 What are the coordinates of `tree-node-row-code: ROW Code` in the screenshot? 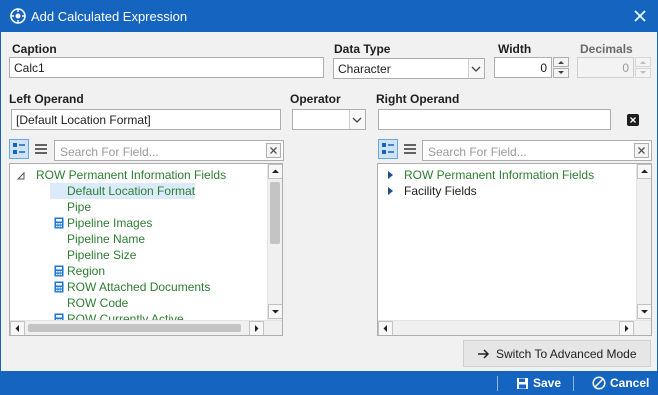 It's located at (97, 303).